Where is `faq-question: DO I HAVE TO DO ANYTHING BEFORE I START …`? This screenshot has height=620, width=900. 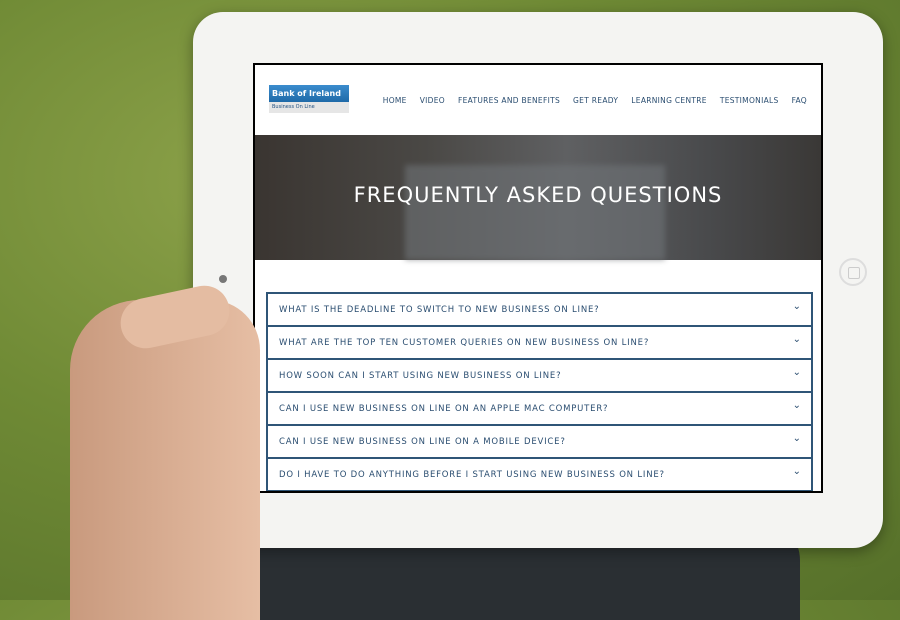 faq-question: DO I HAVE TO DO ANYTHING BEFORE I START … is located at coordinates (472, 475).